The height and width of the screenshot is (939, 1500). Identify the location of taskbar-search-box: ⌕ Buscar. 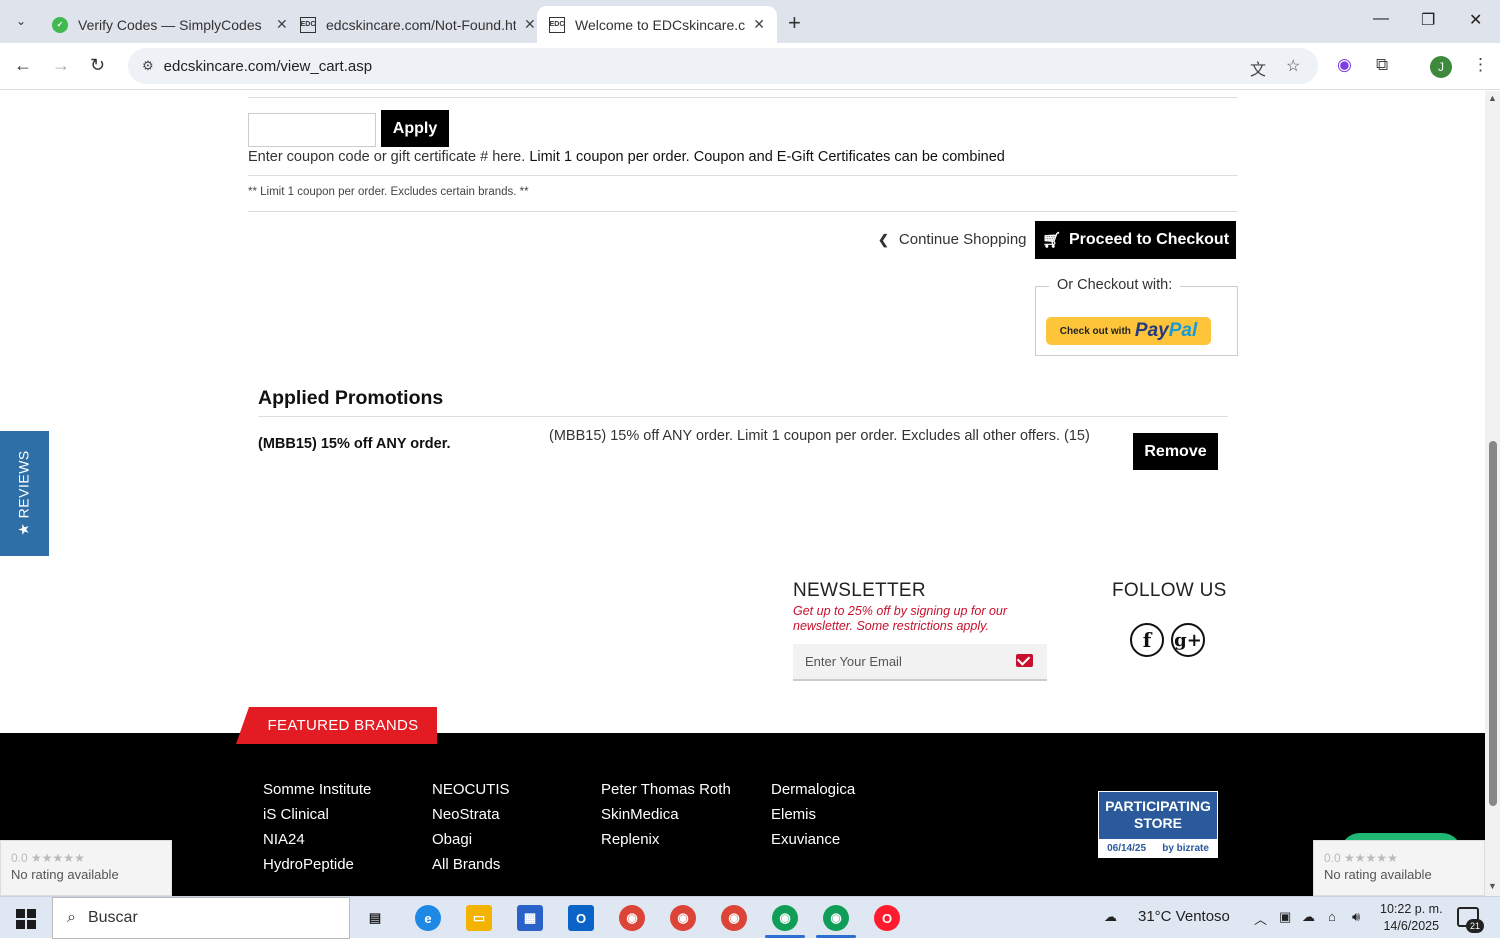
(201, 918).